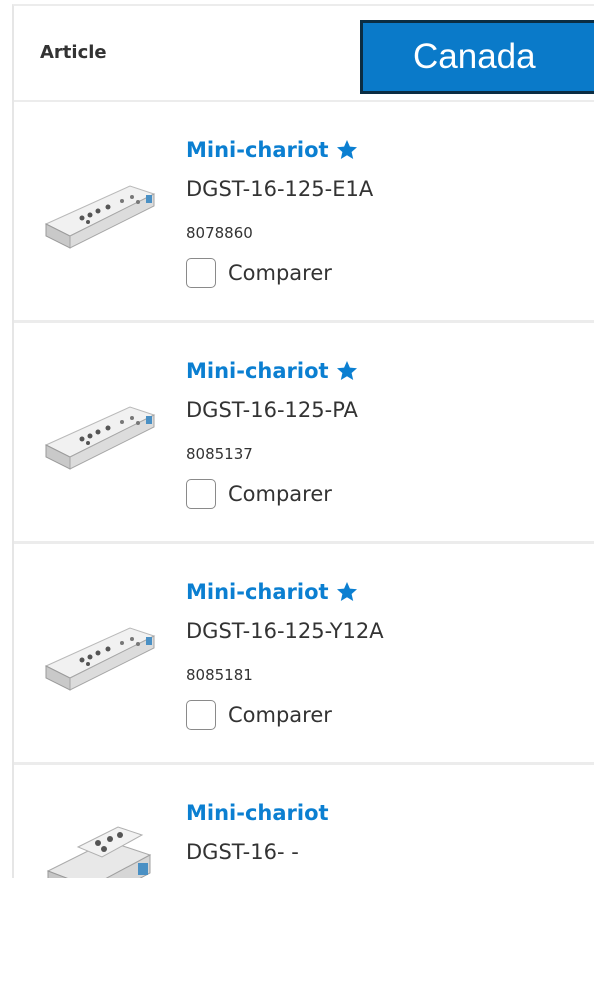 The height and width of the screenshot is (1001, 594). I want to click on product-model: DGST-16- -, so click(242, 852).